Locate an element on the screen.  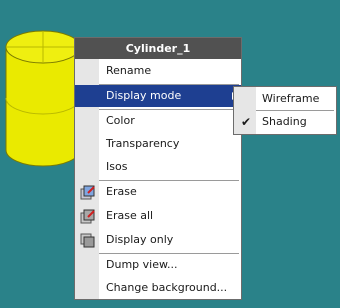
display-only-icon is located at coordinates (87, 240).